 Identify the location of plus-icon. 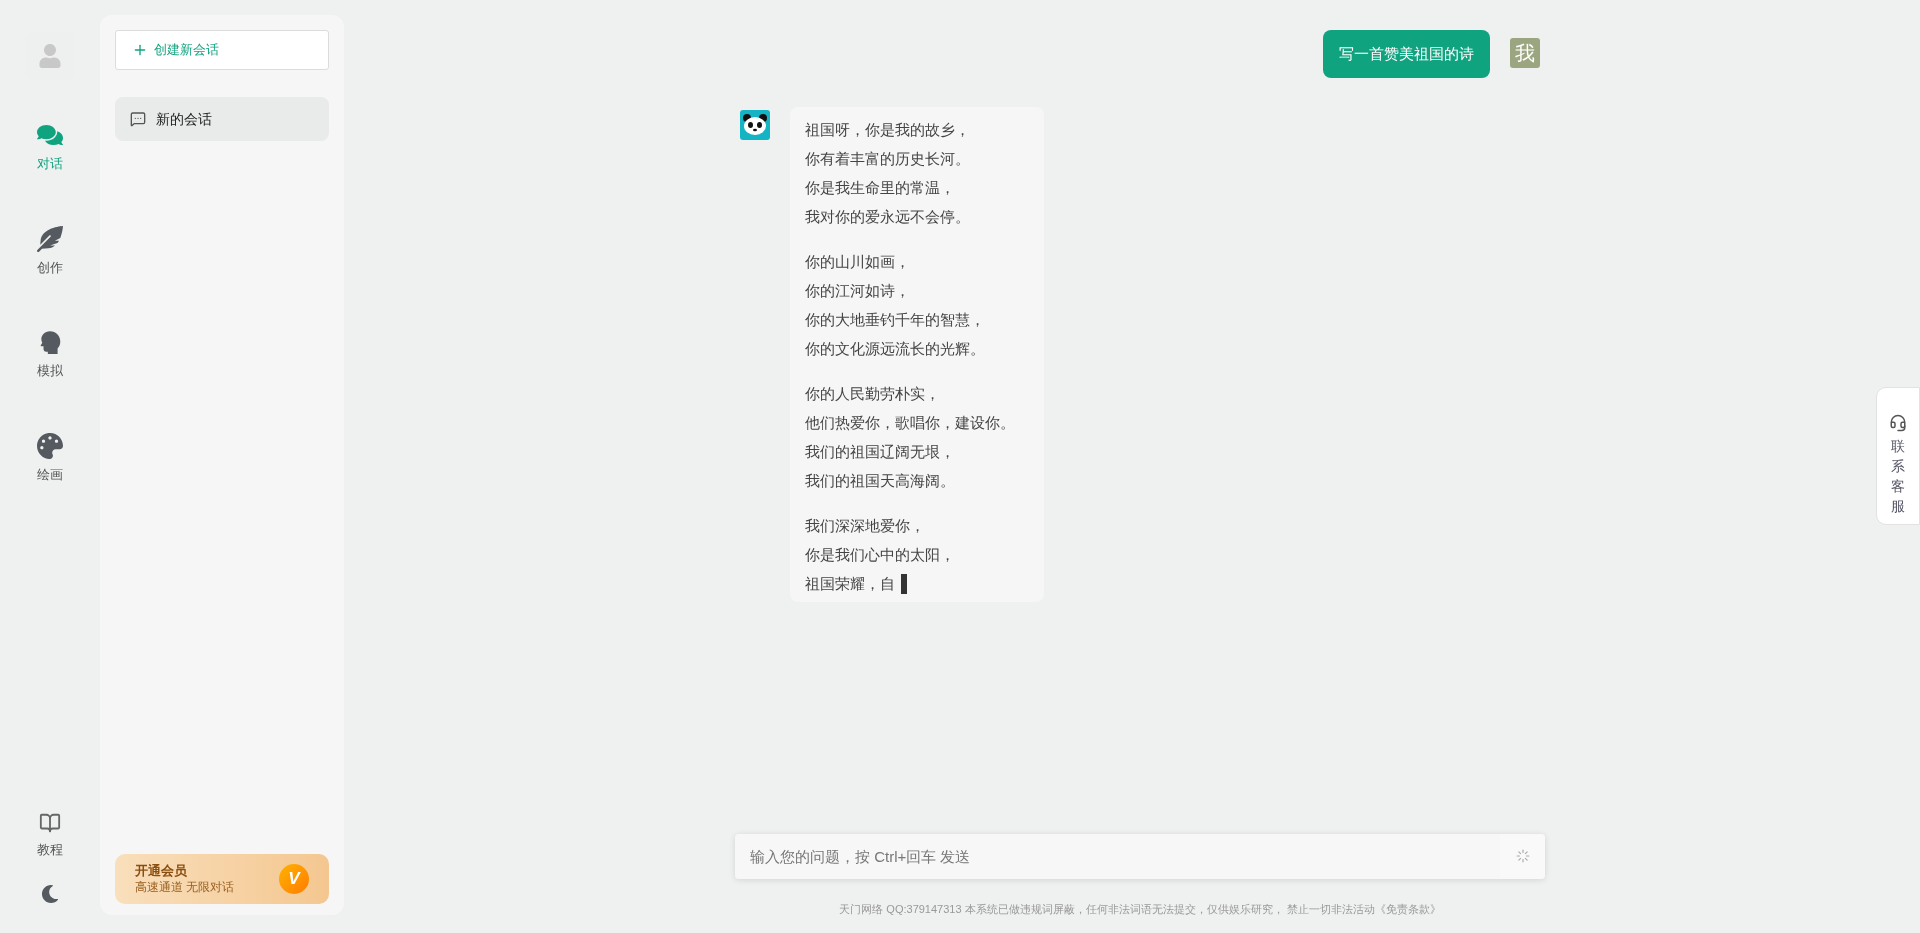
(140, 50).